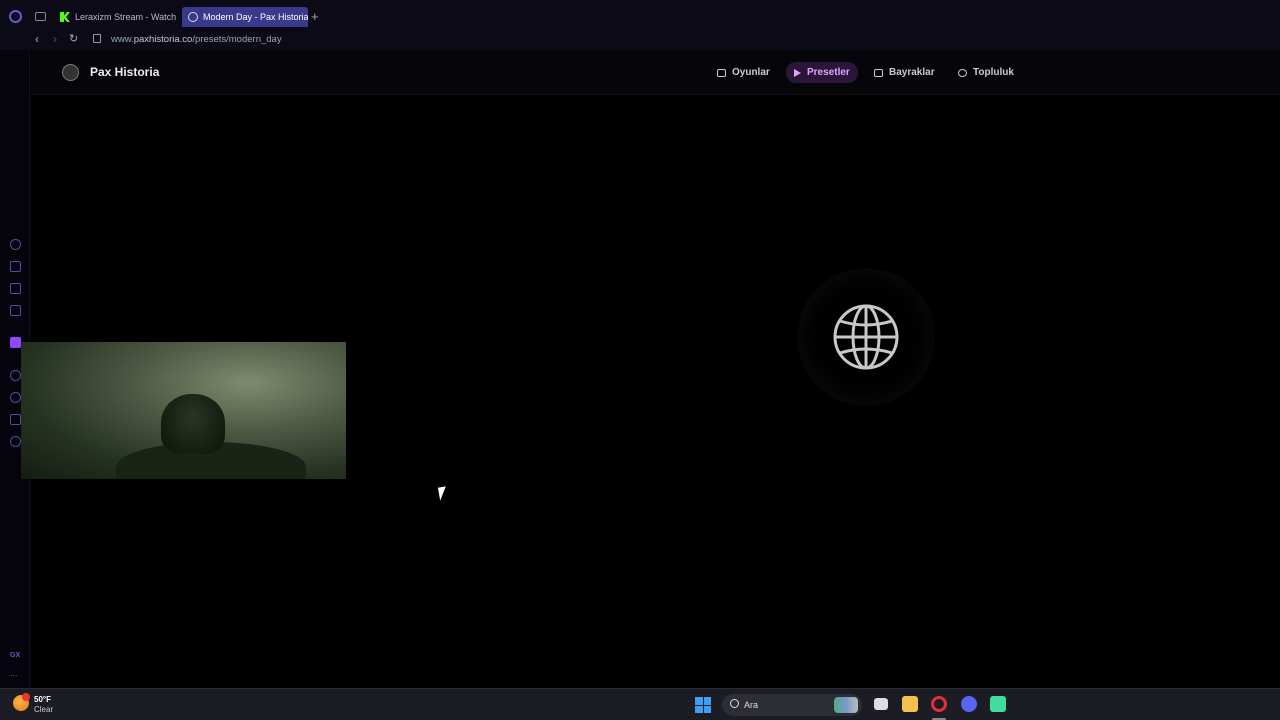 Image resolution: width=1280 pixels, height=720 pixels. I want to click on weather-temperature: 50°F, so click(42, 699).